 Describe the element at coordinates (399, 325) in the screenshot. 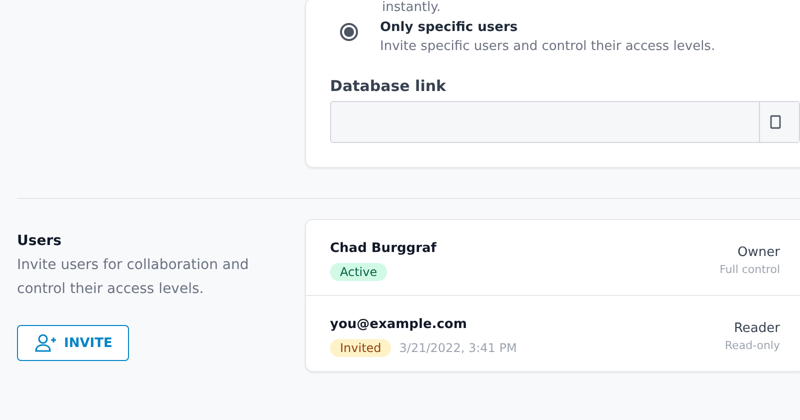

I see `user-name: you@example.com` at that location.